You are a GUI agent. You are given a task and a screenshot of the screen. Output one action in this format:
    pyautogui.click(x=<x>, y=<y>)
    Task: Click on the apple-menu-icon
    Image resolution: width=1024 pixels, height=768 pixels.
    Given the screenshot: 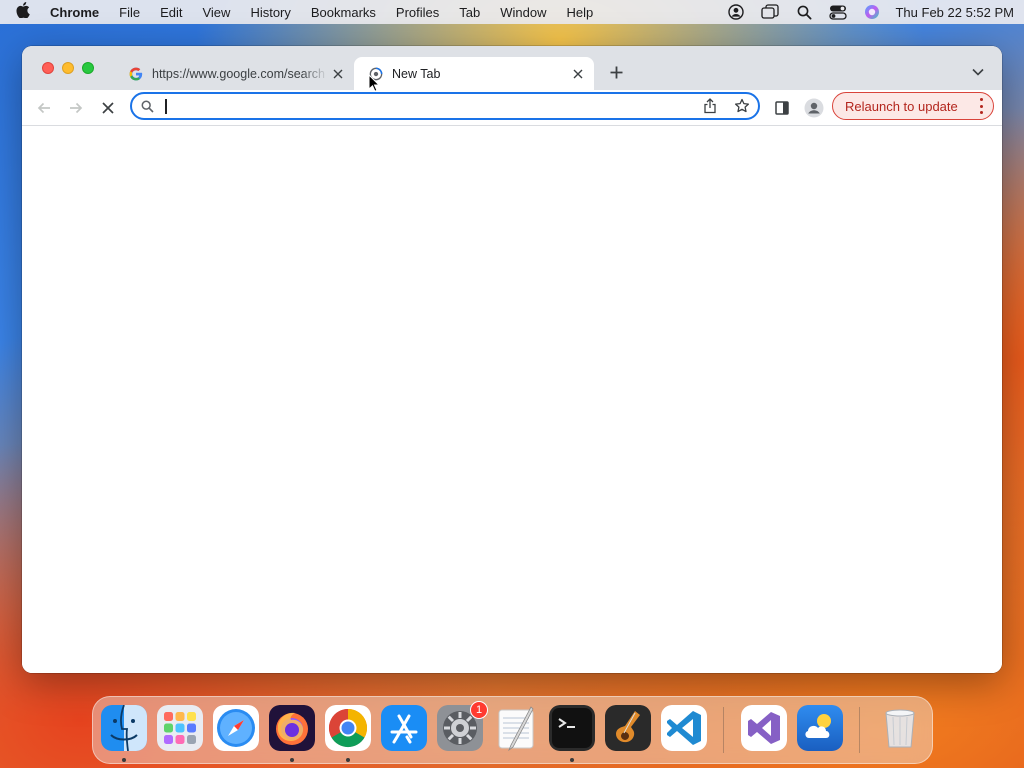 What is the action you would take?
    pyautogui.click(x=20, y=12)
    